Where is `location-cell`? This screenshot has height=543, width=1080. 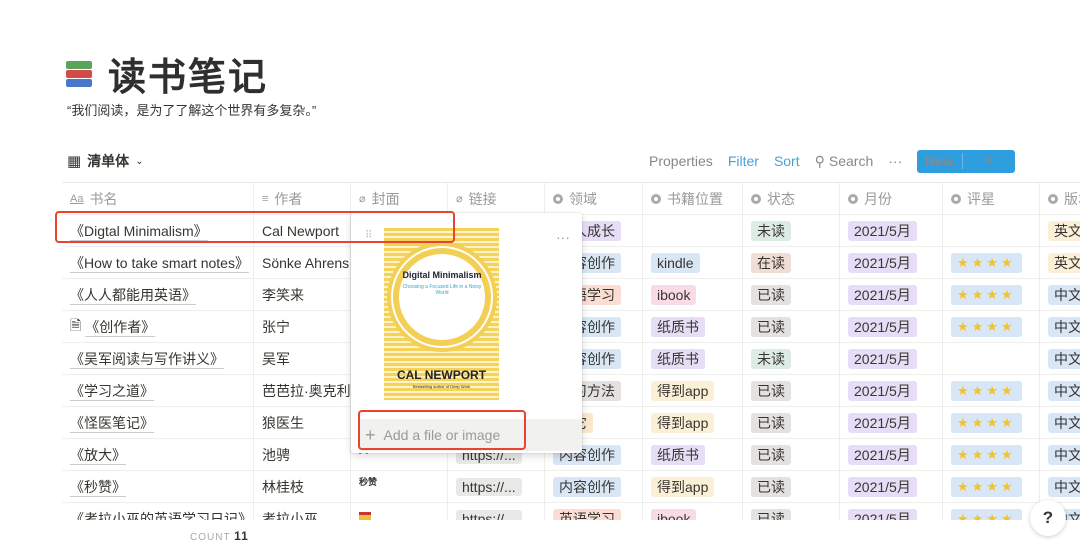 location-cell is located at coordinates (693, 230).